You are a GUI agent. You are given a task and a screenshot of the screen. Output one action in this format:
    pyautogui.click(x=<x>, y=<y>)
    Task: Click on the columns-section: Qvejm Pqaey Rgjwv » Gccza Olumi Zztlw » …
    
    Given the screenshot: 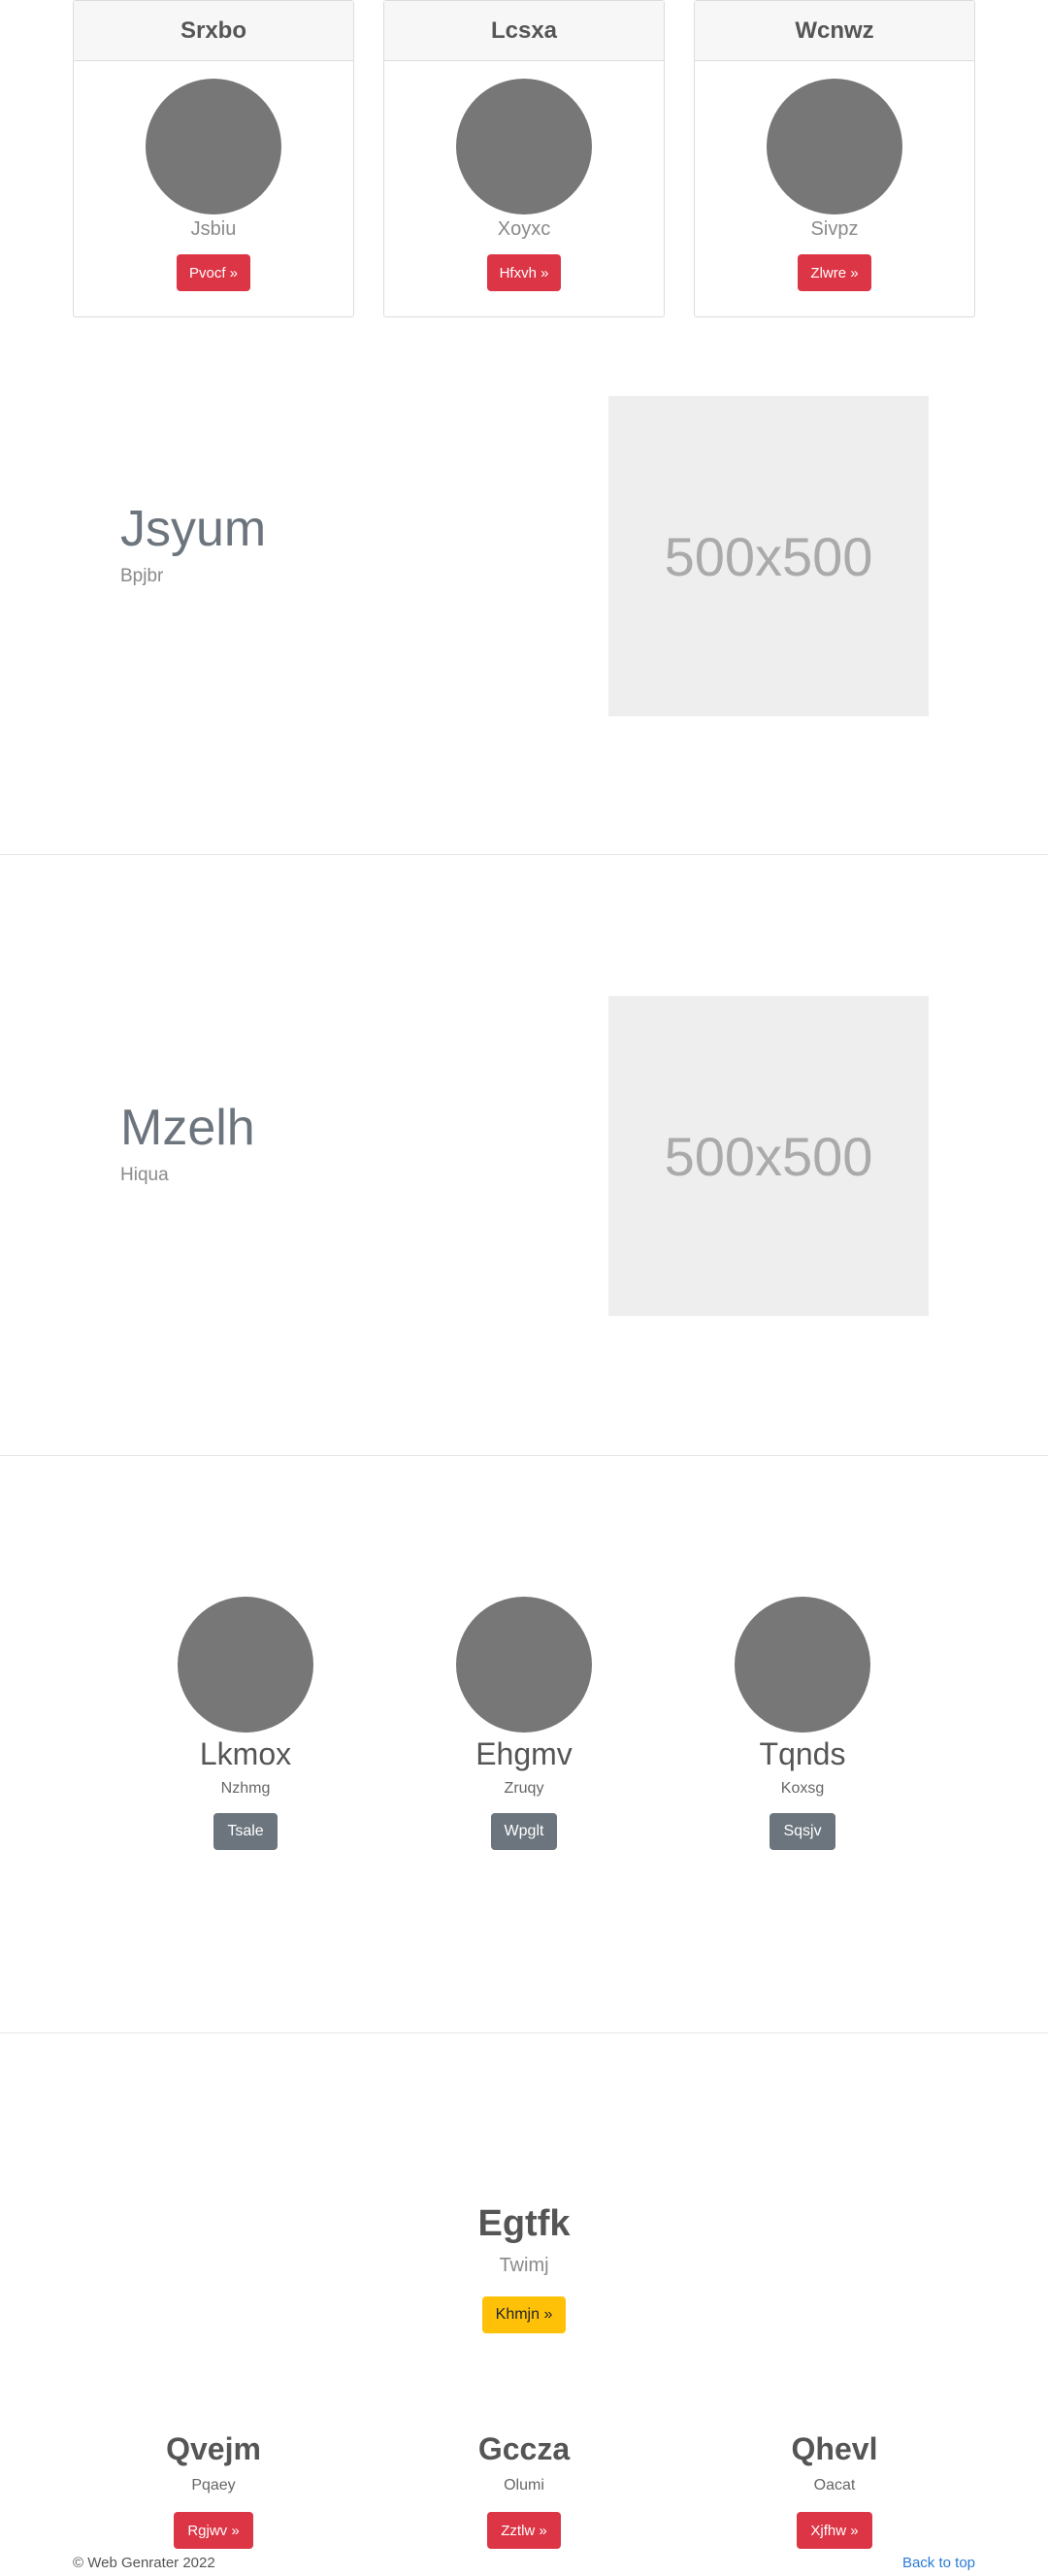 What is the action you would take?
    pyautogui.click(x=524, y=2494)
    